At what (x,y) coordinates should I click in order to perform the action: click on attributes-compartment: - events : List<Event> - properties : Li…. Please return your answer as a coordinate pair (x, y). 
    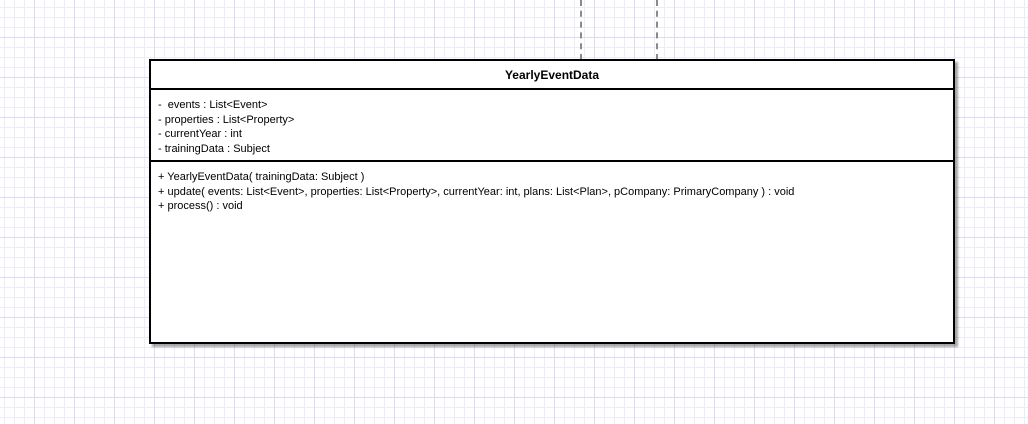
    Looking at the image, I should click on (552, 126).